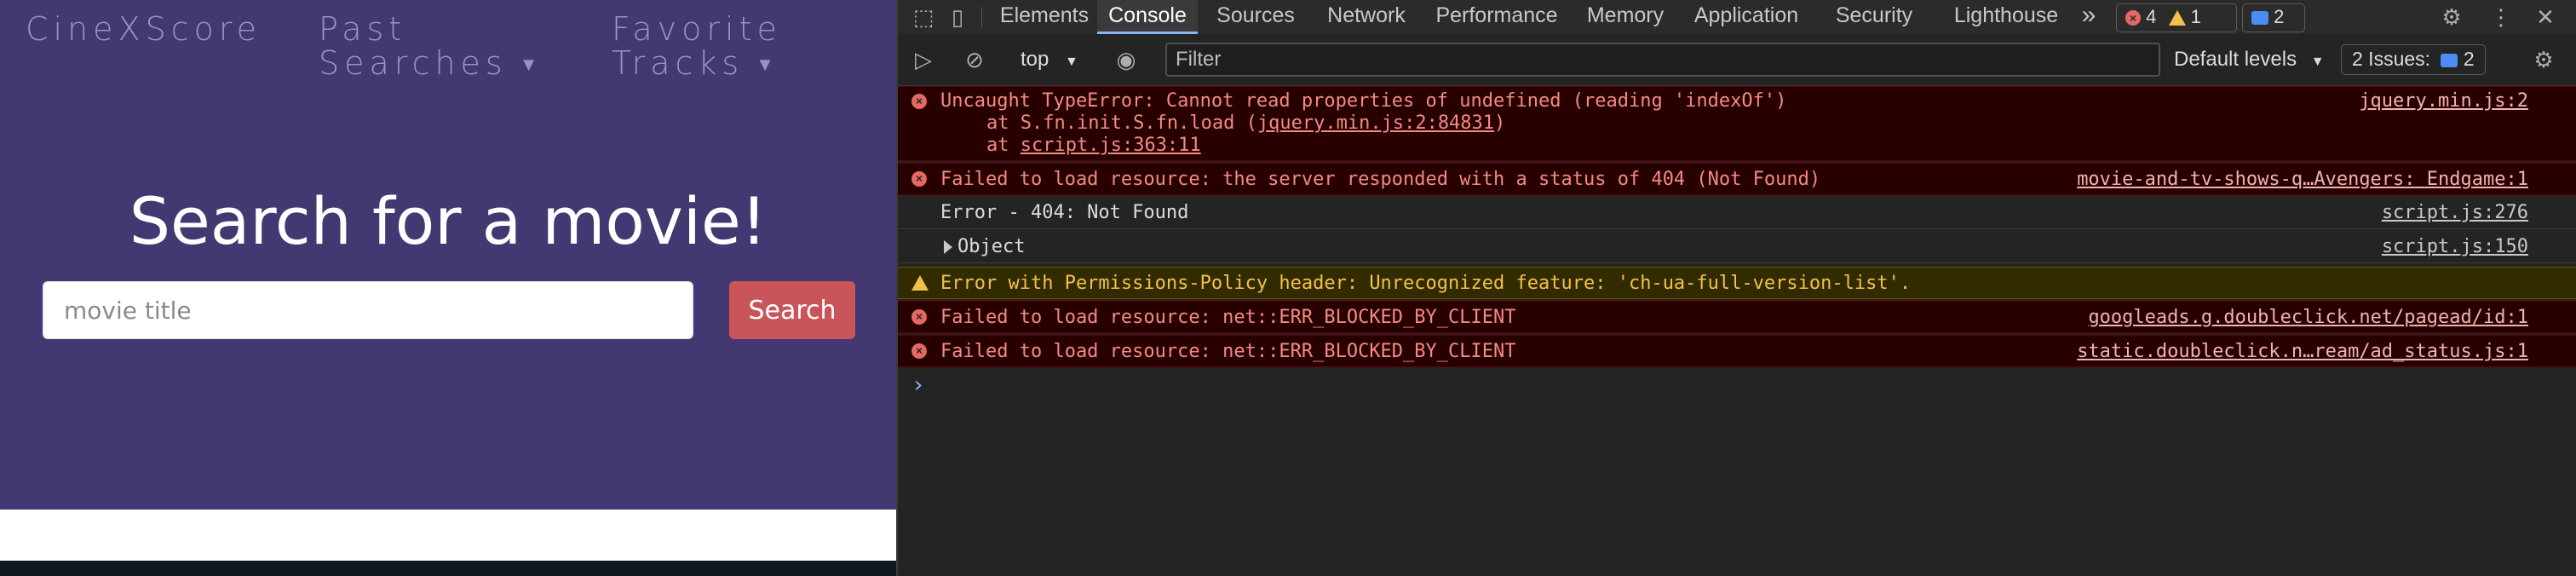 This screenshot has width=2576, height=576. I want to click on prompt-chevron-icon: ›, so click(918, 385).